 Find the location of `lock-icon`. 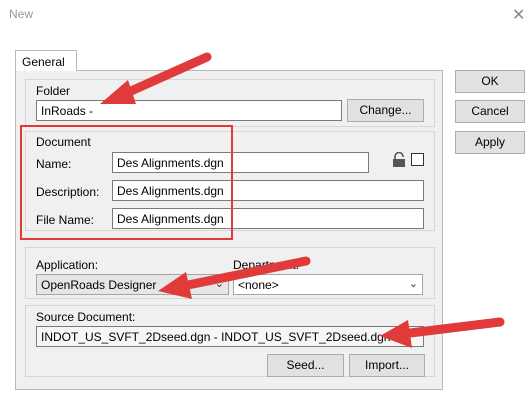

lock-icon is located at coordinates (399, 159).